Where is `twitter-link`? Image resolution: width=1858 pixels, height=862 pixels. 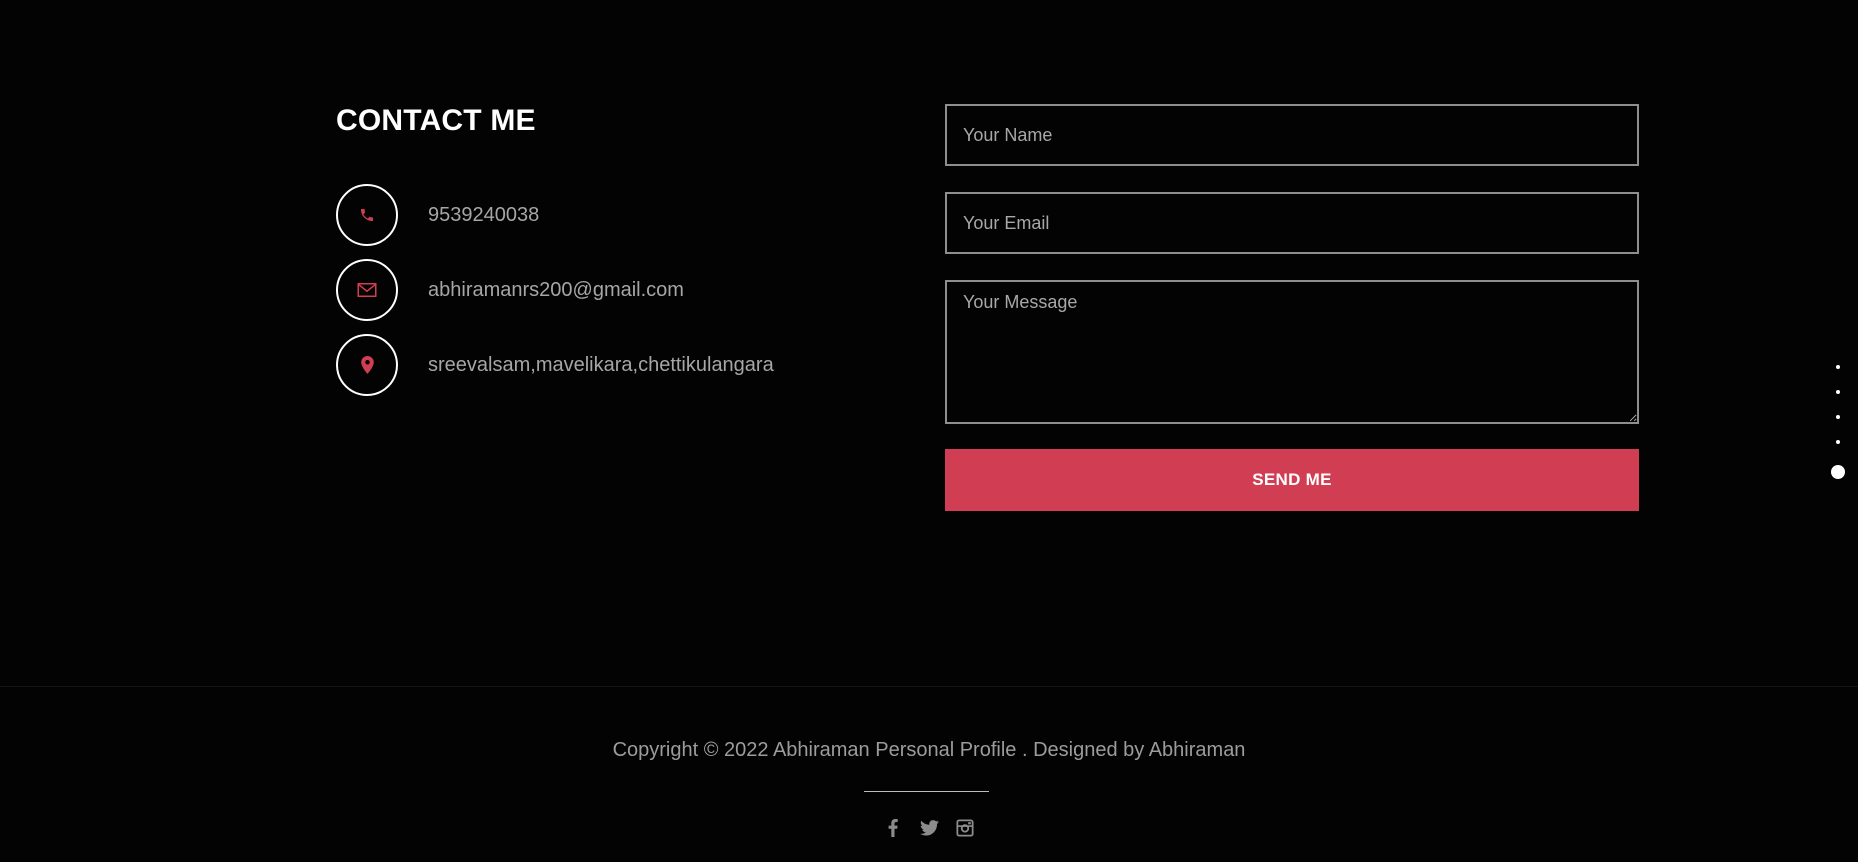
twitter-link is located at coordinates (929, 828).